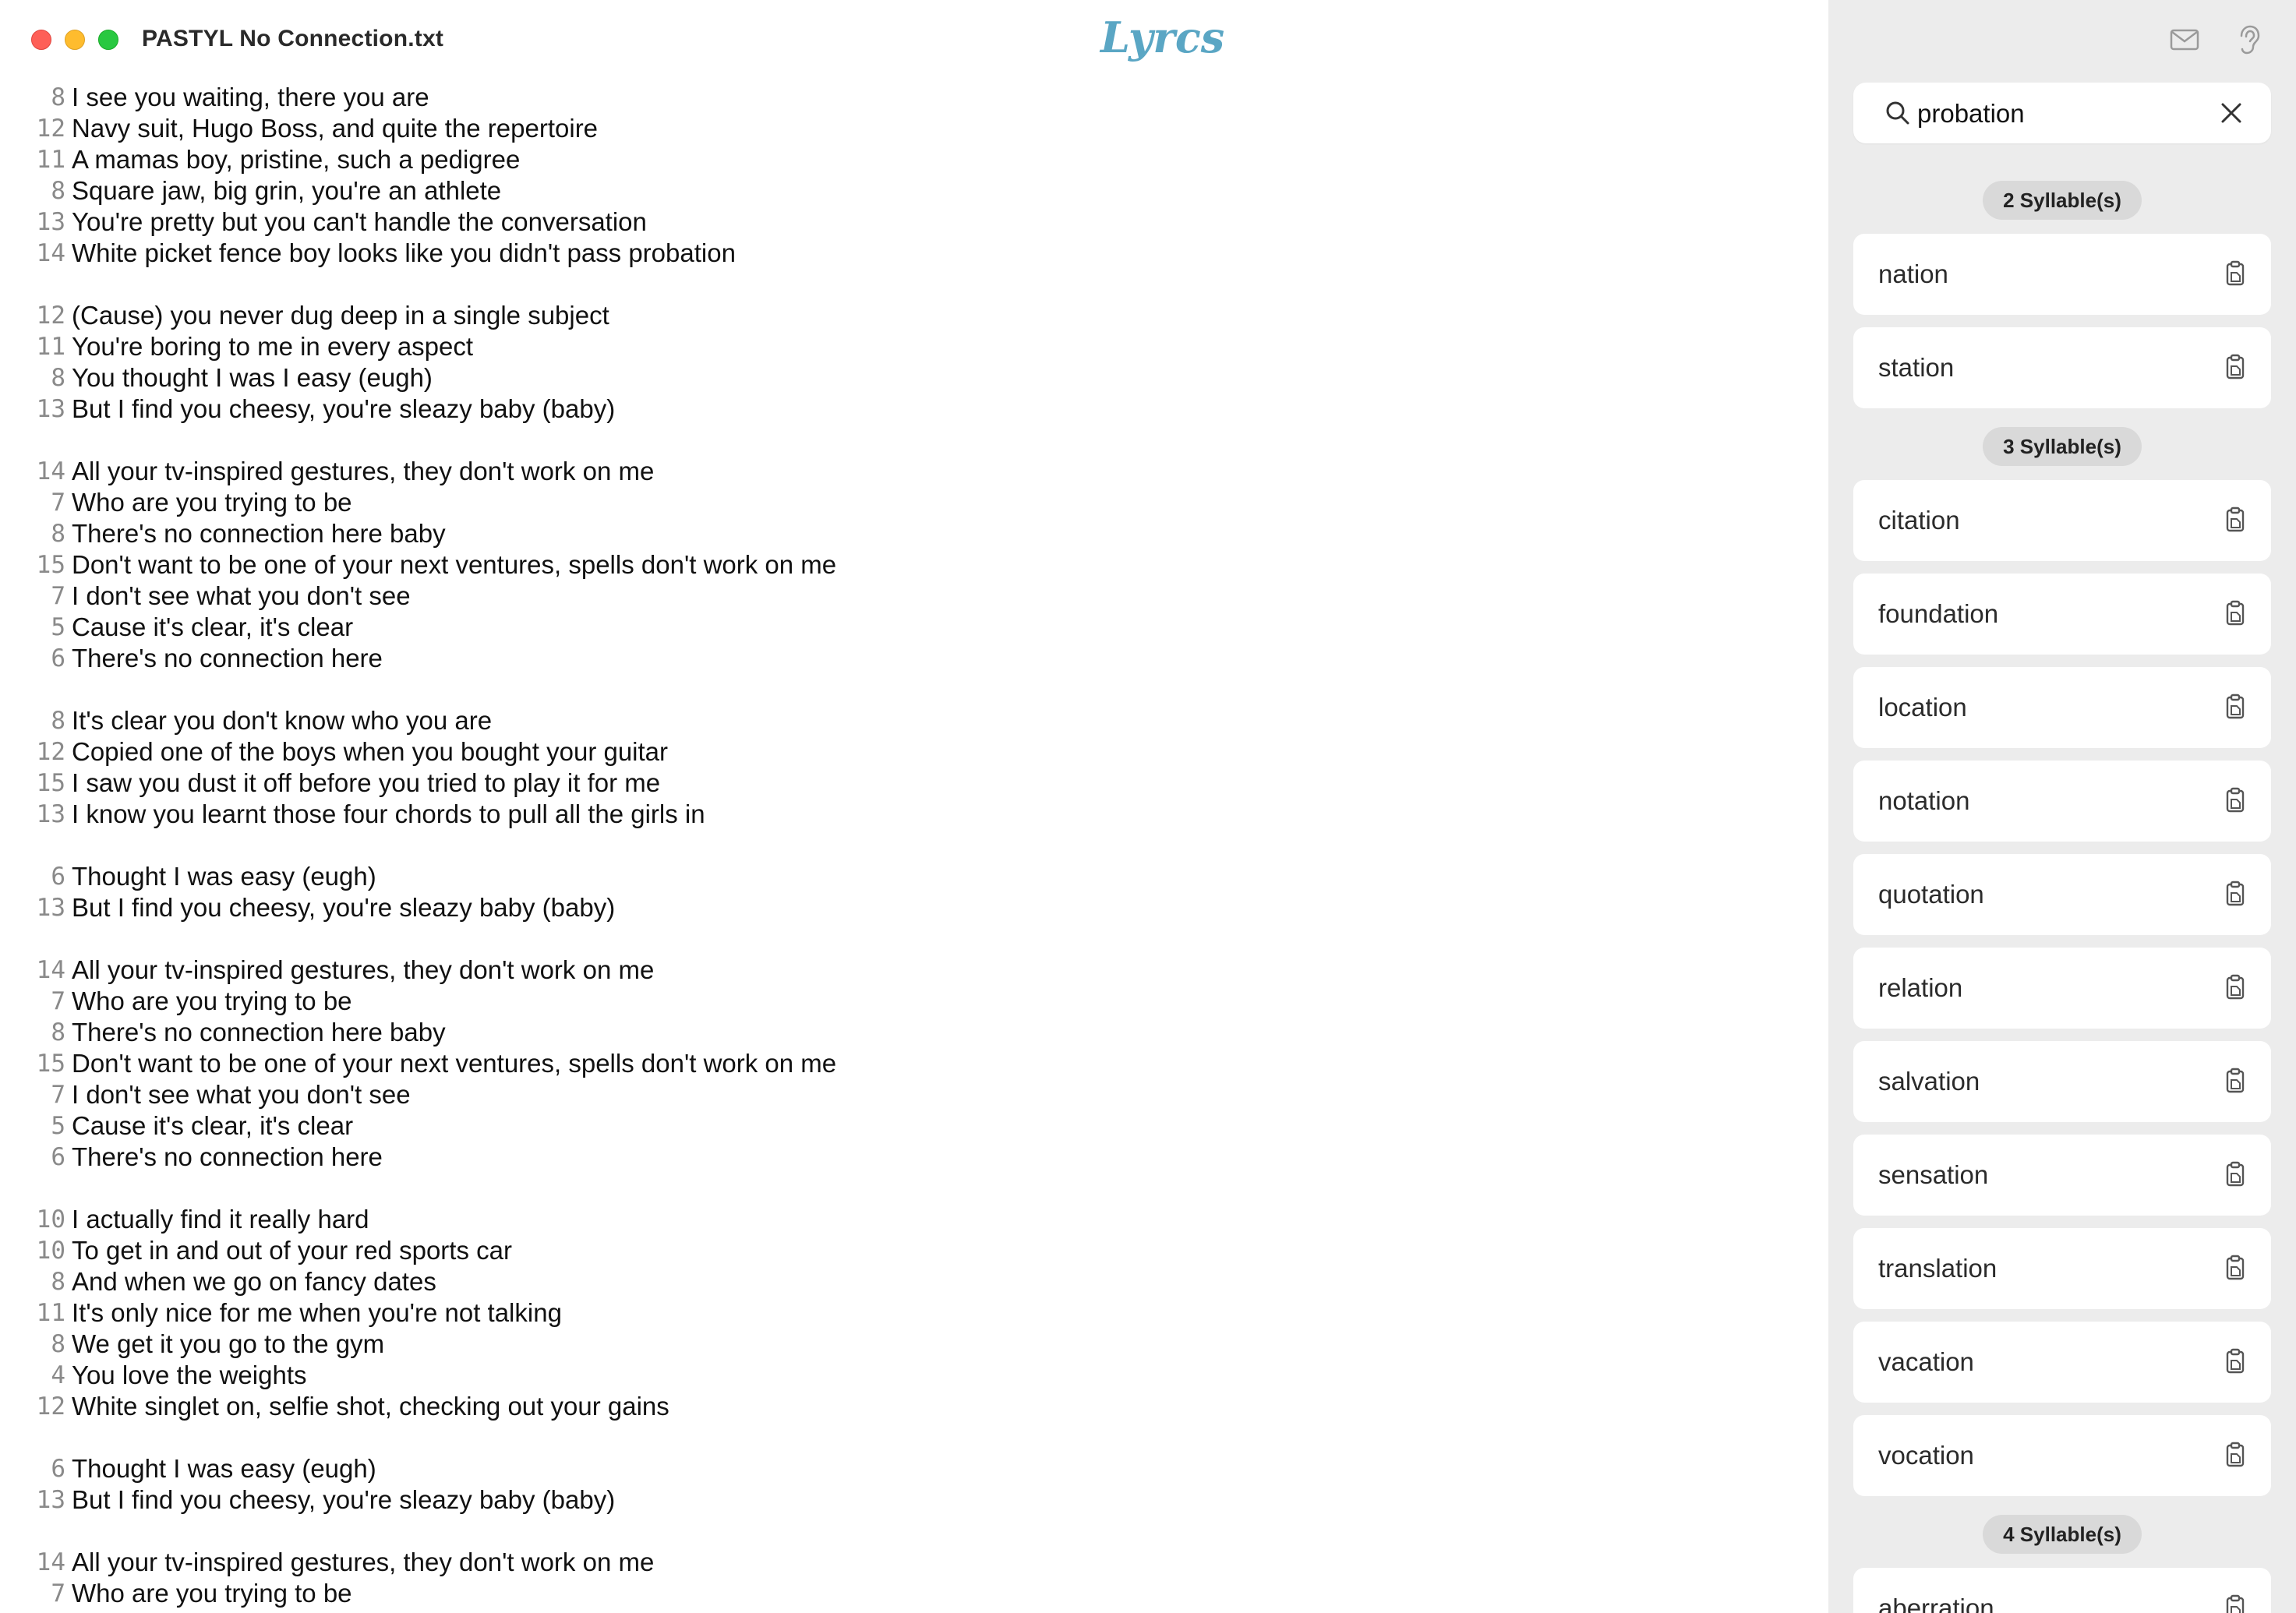  What do you see at coordinates (896, 190) in the screenshot?
I see `lyric-line: 8 Square jaw, big grin, you're an athlete` at bounding box center [896, 190].